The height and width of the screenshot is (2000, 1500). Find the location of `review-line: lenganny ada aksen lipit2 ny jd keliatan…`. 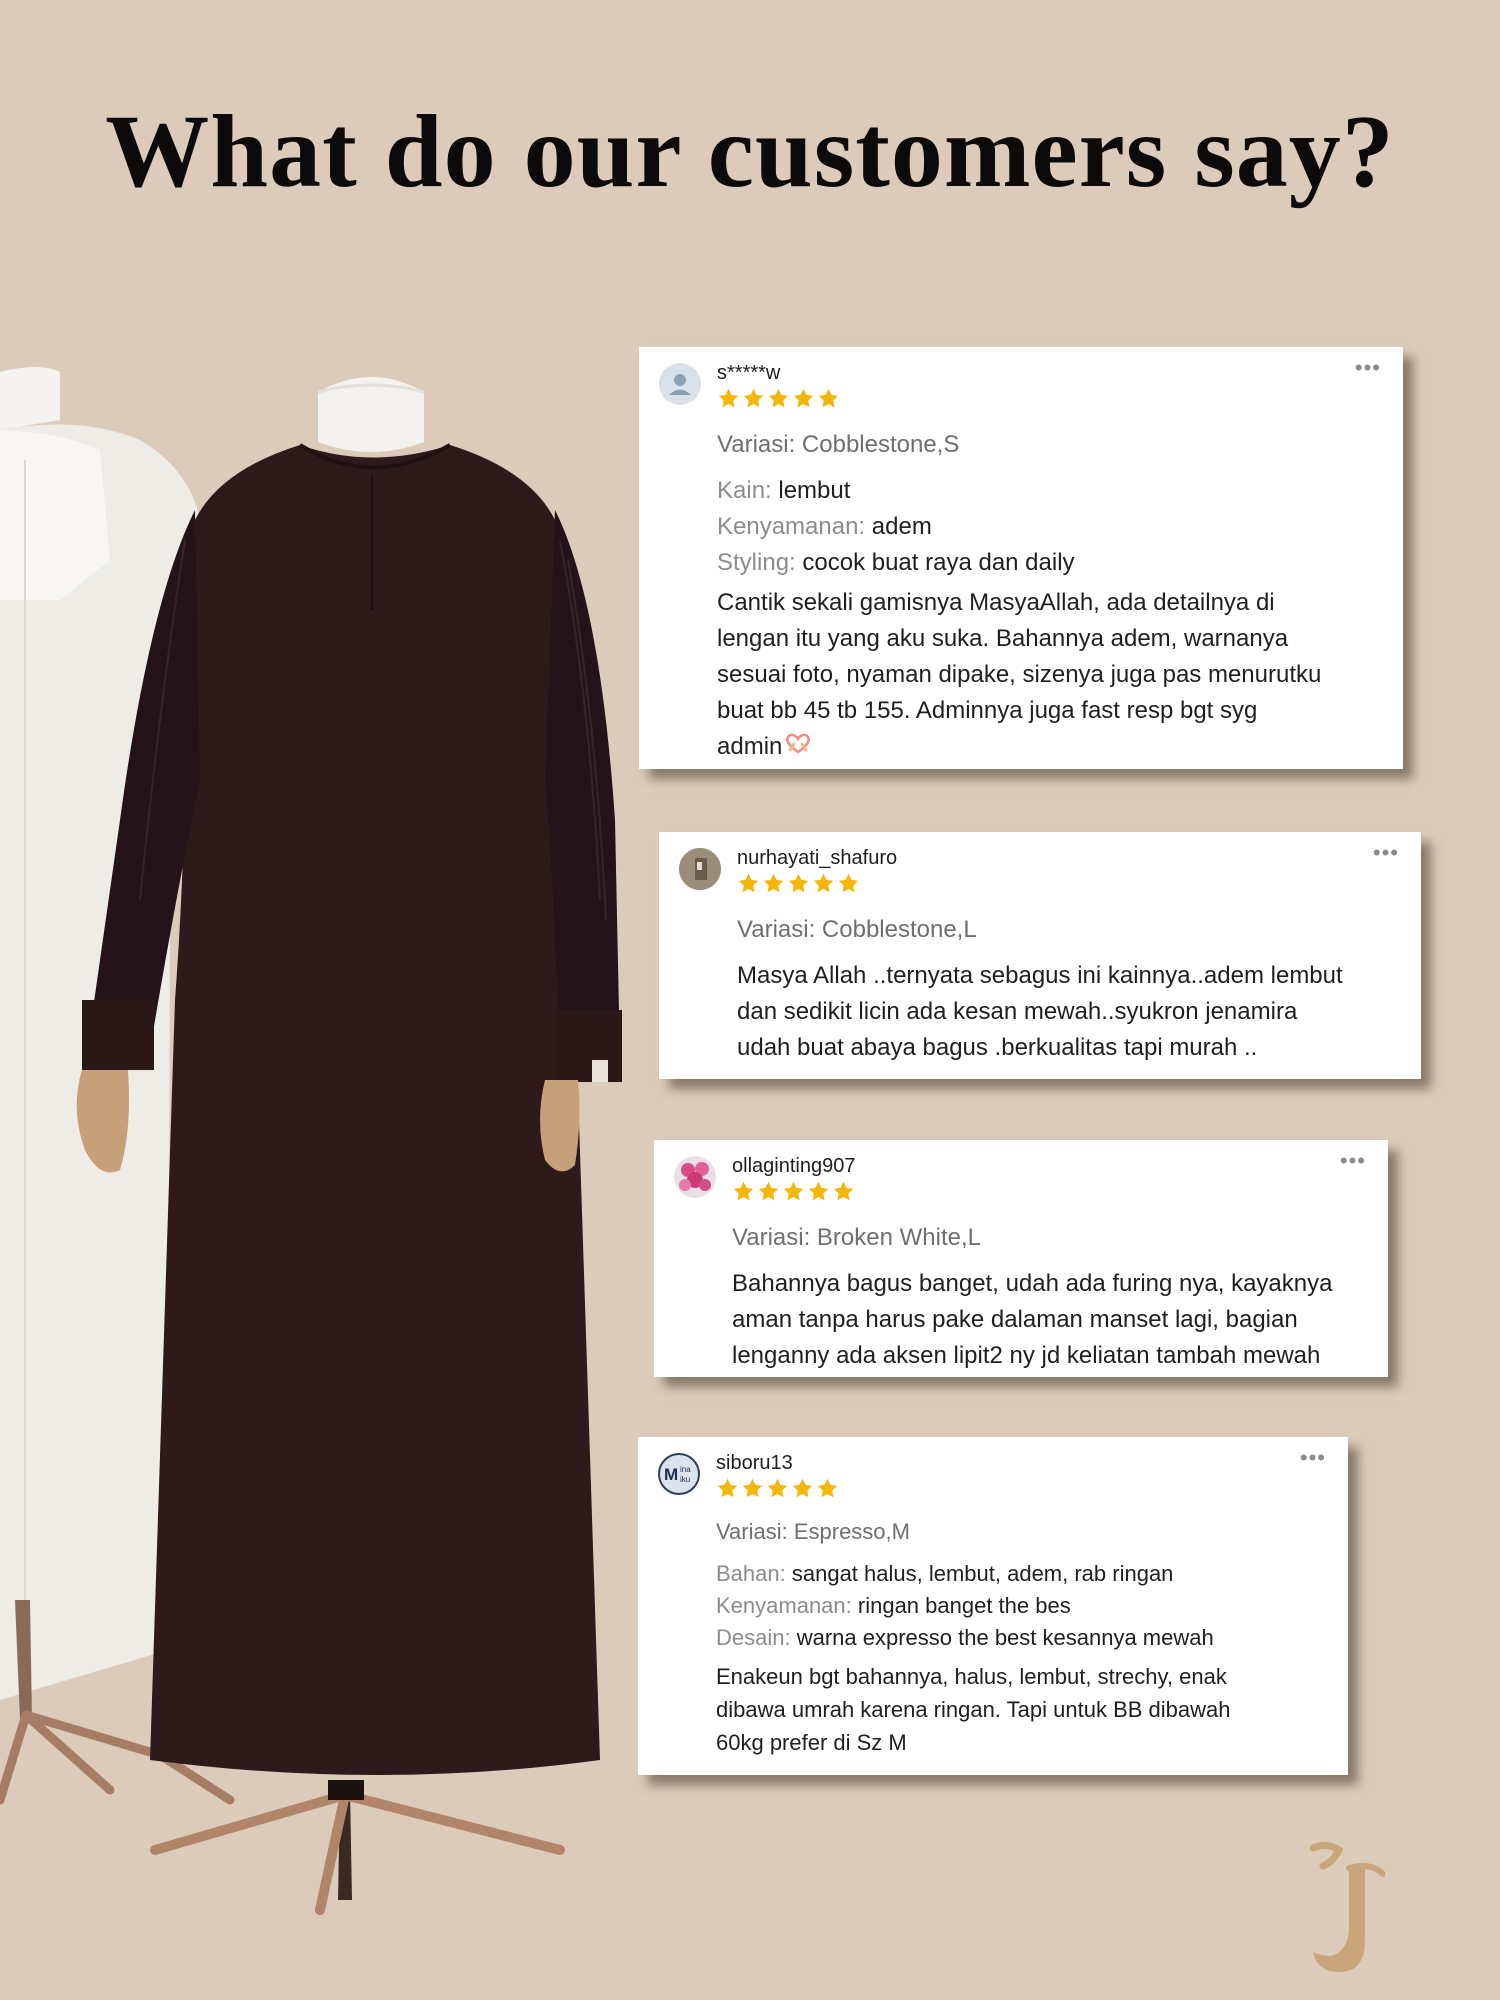

review-line: lenganny ada aksen lipit2 ny jd keliatan… is located at coordinates (1026, 1355).